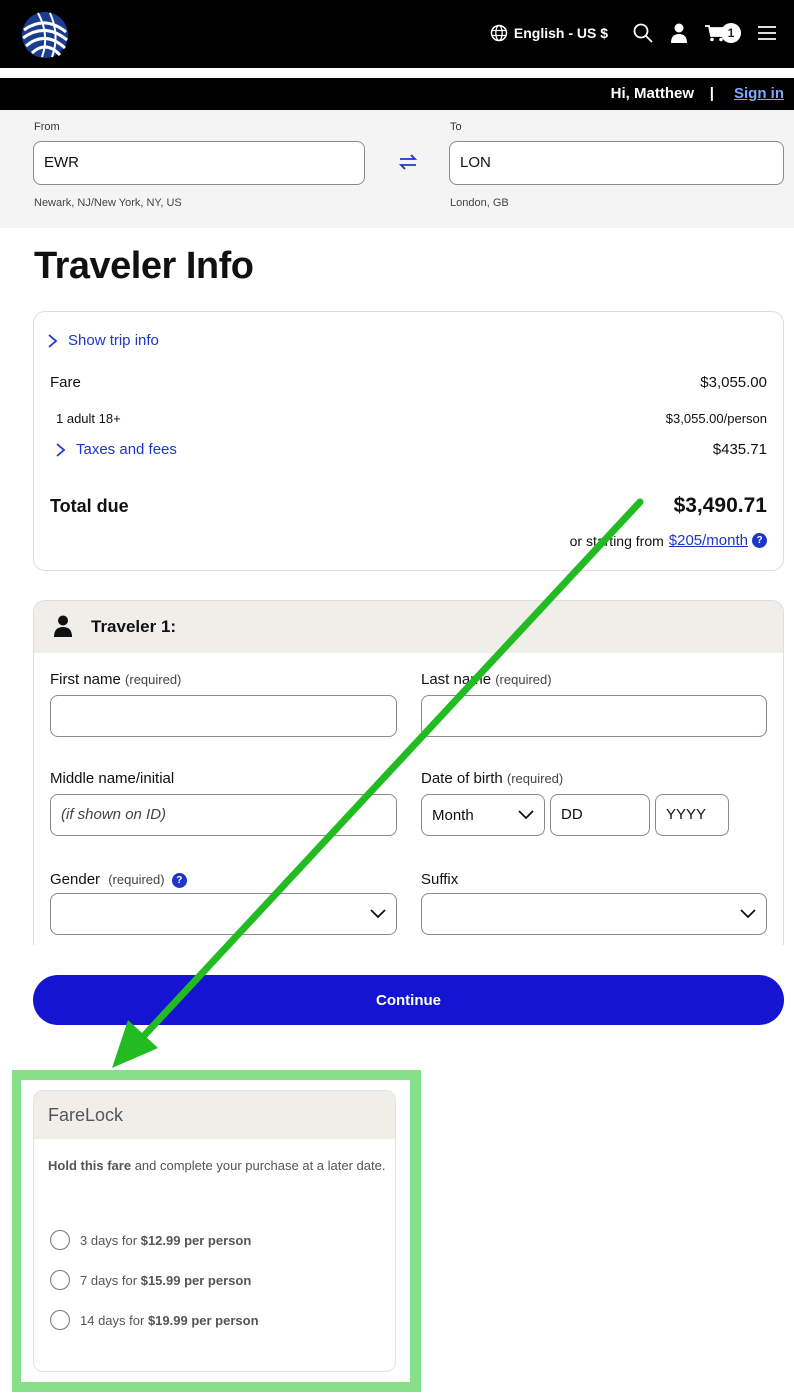 The image size is (794, 1398). I want to click on continue-button: Continue, so click(408, 1000).